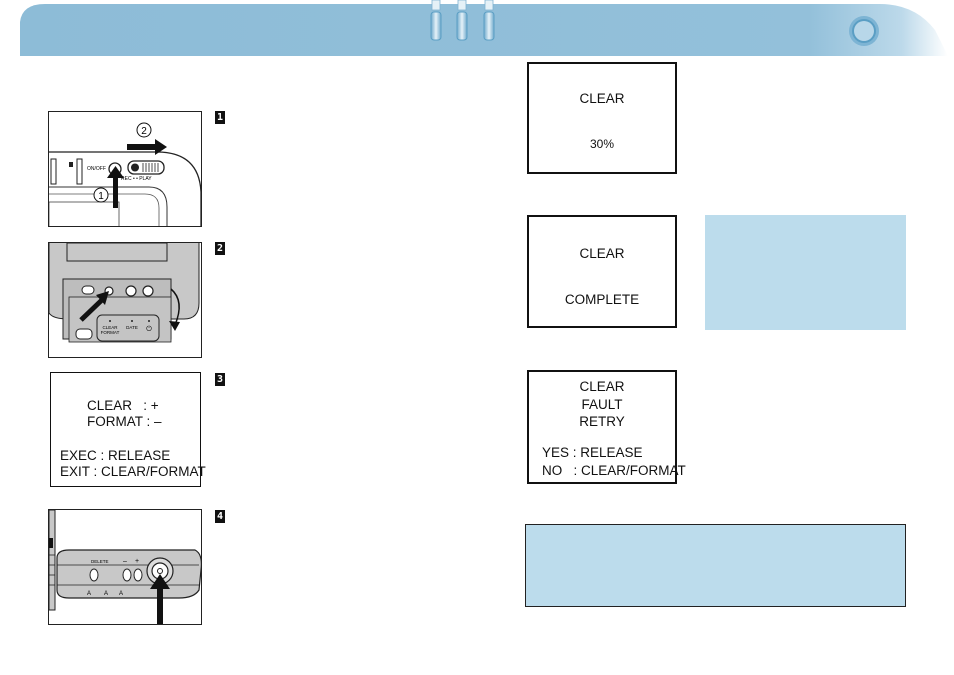  I want to click on slide-arrow, so click(142, 147).